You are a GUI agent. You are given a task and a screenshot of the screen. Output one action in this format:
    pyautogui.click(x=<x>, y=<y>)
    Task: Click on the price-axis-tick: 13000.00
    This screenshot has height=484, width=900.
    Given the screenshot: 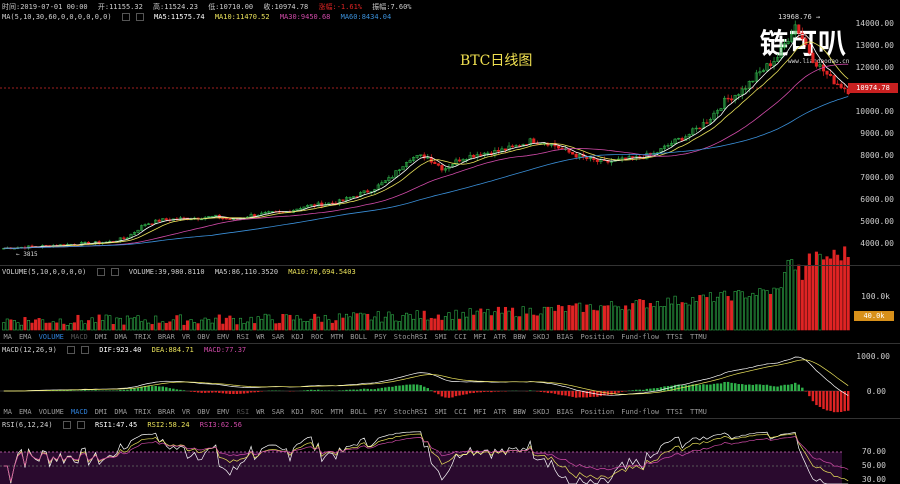 What is the action you would take?
    pyautogui.click(x=874, y=45)
    